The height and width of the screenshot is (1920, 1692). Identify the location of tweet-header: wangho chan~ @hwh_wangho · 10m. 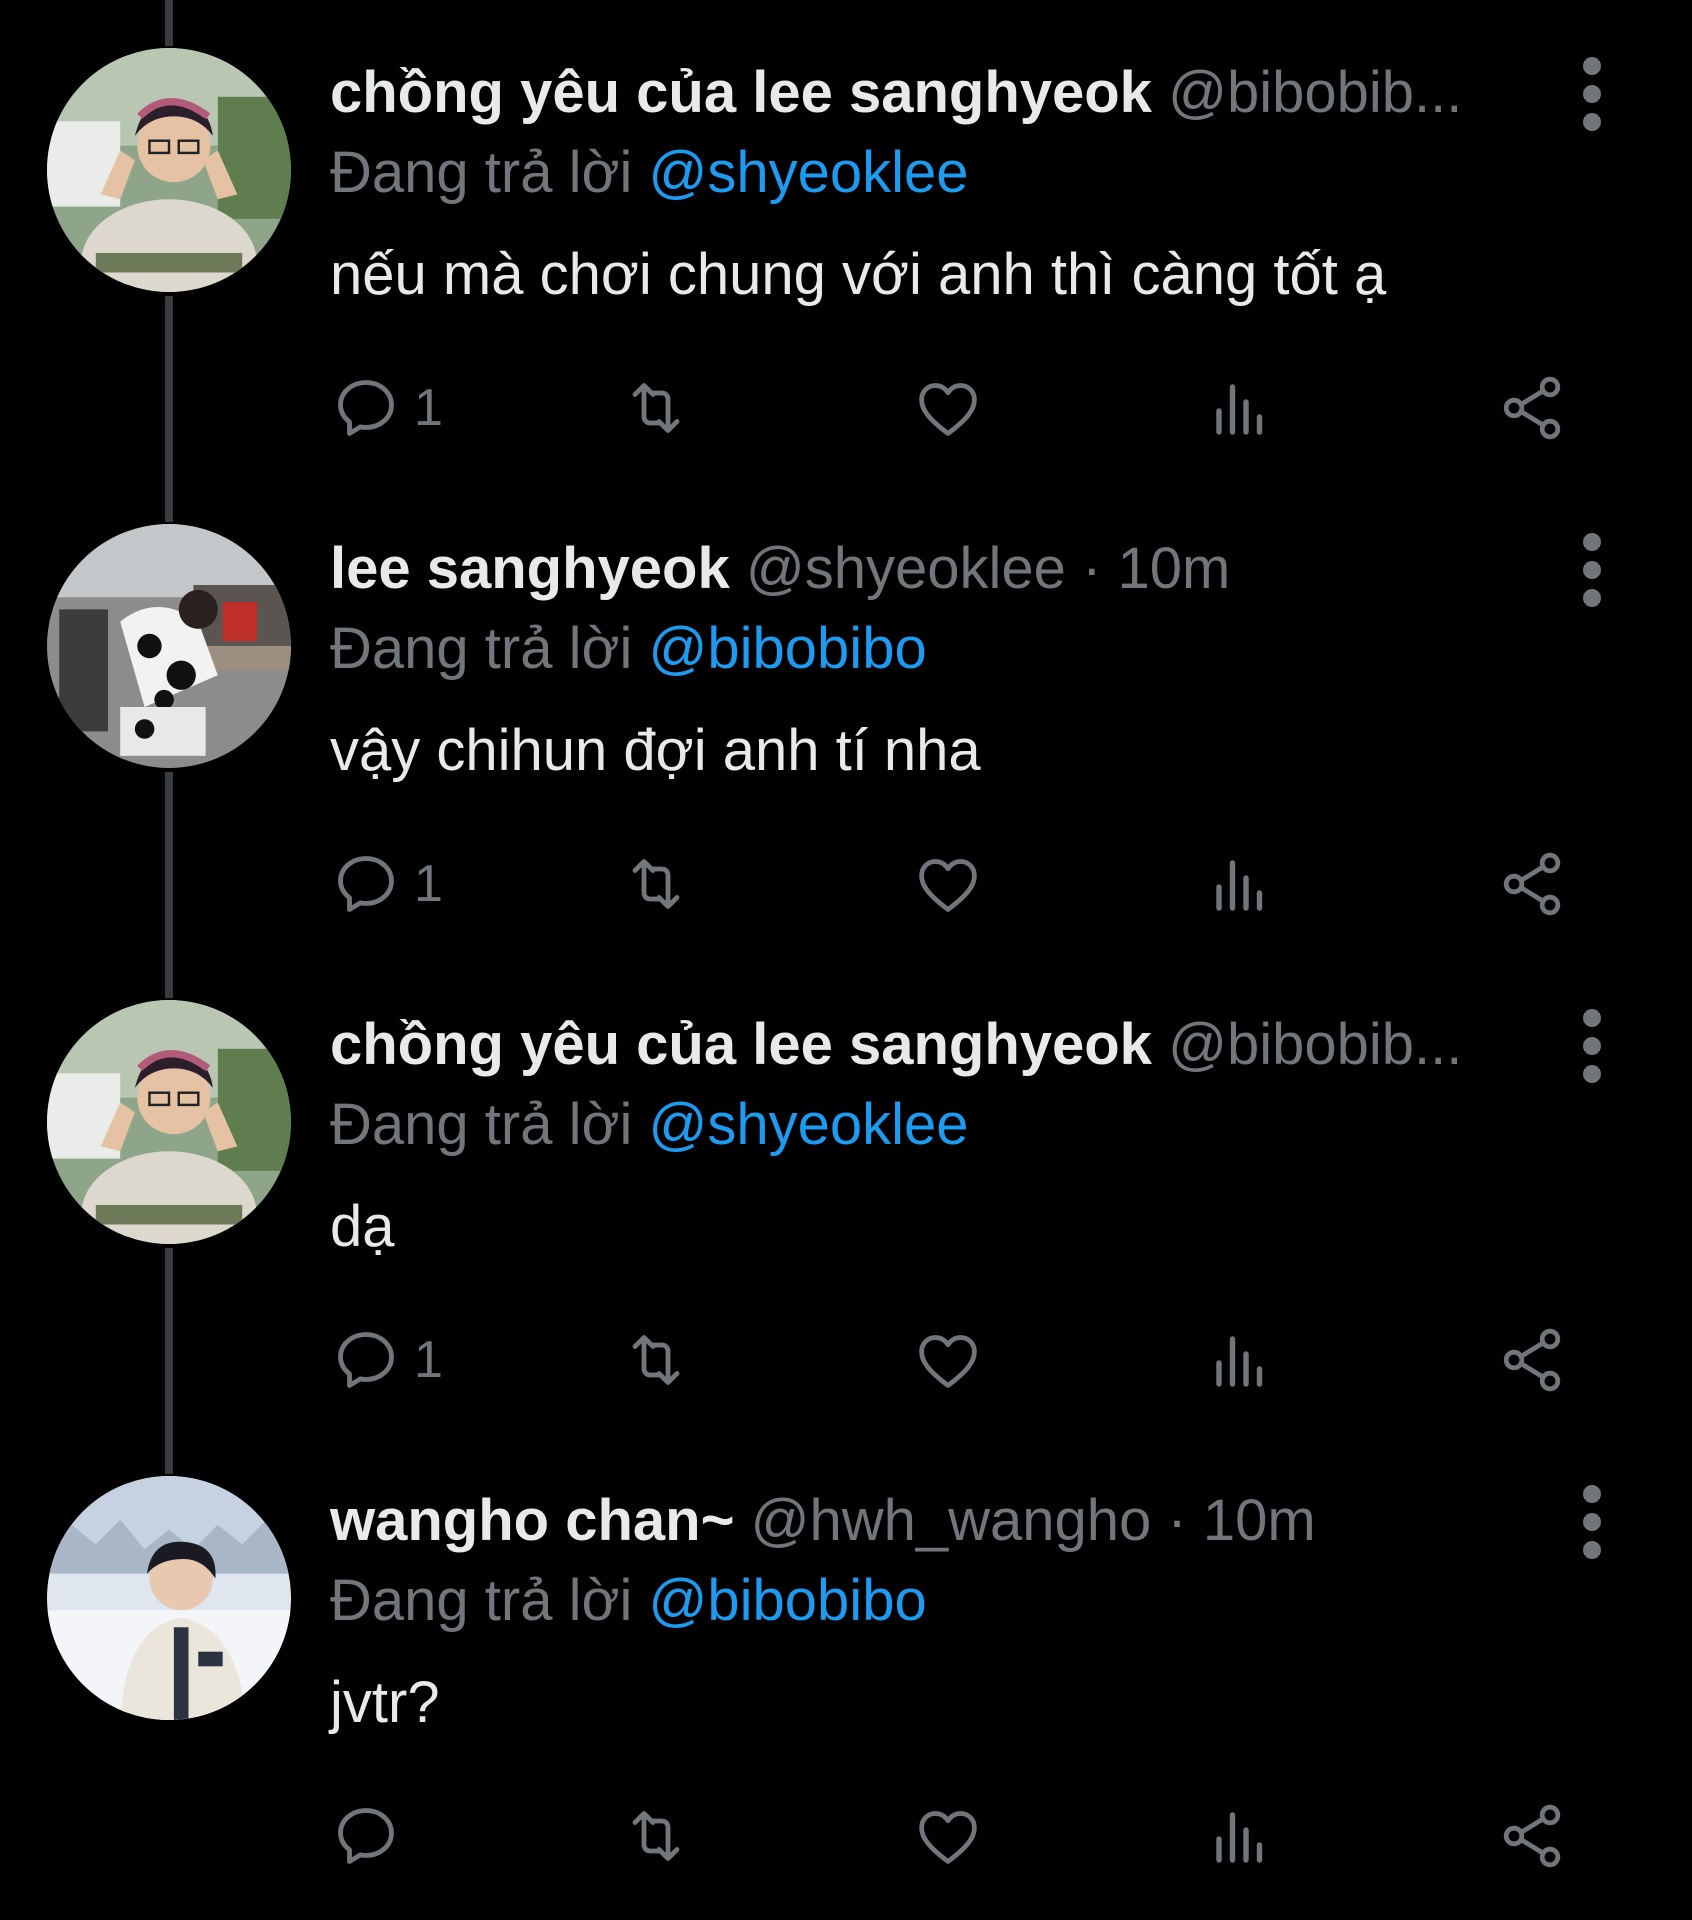
(936, 1521).